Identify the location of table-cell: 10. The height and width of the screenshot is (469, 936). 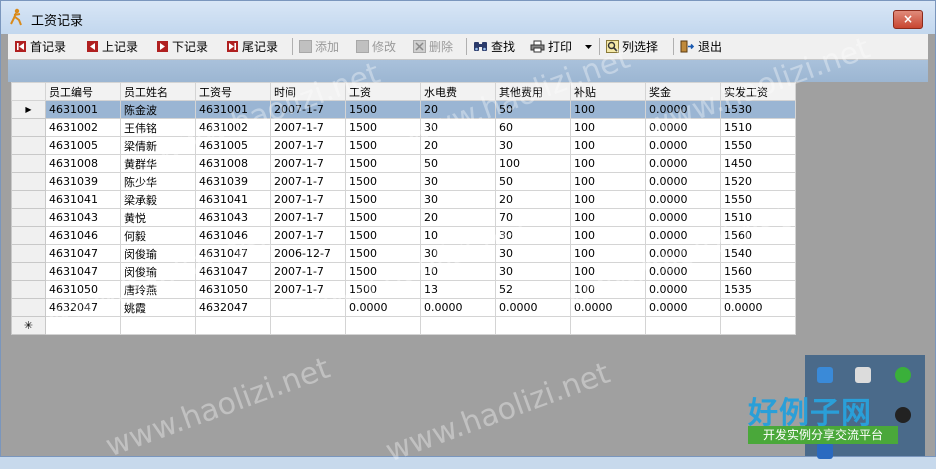
(458, 271).